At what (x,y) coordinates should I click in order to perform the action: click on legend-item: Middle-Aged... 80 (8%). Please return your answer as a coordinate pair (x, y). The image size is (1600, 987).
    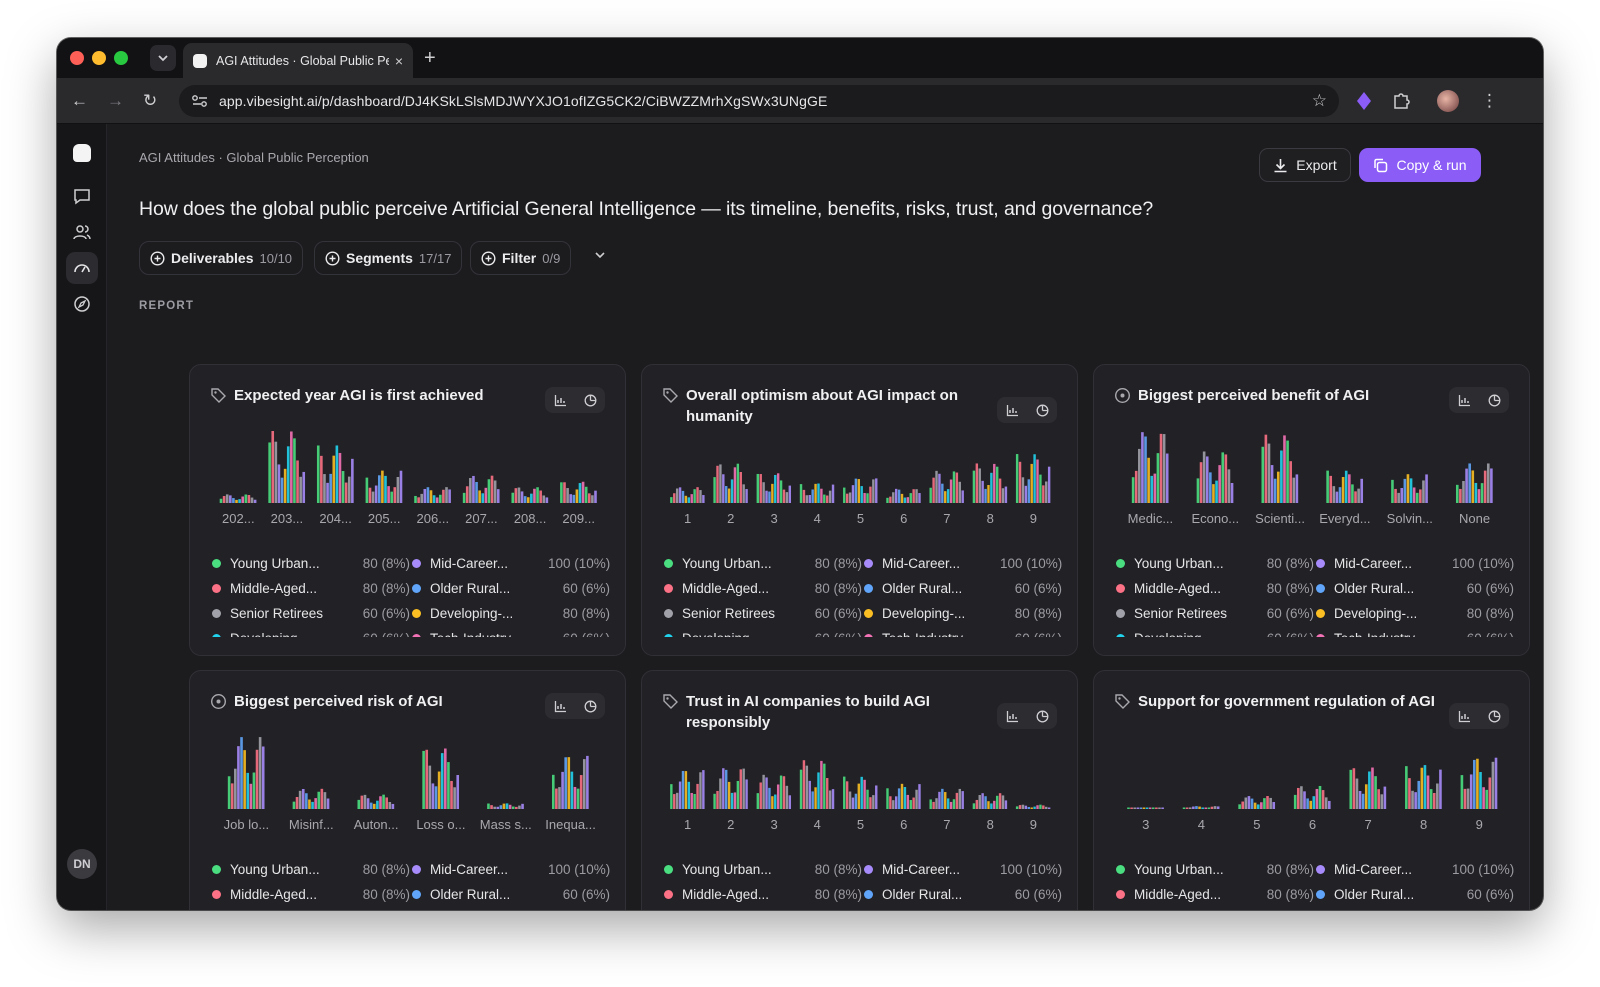
    Looking at the image, I should click on (312, 894).